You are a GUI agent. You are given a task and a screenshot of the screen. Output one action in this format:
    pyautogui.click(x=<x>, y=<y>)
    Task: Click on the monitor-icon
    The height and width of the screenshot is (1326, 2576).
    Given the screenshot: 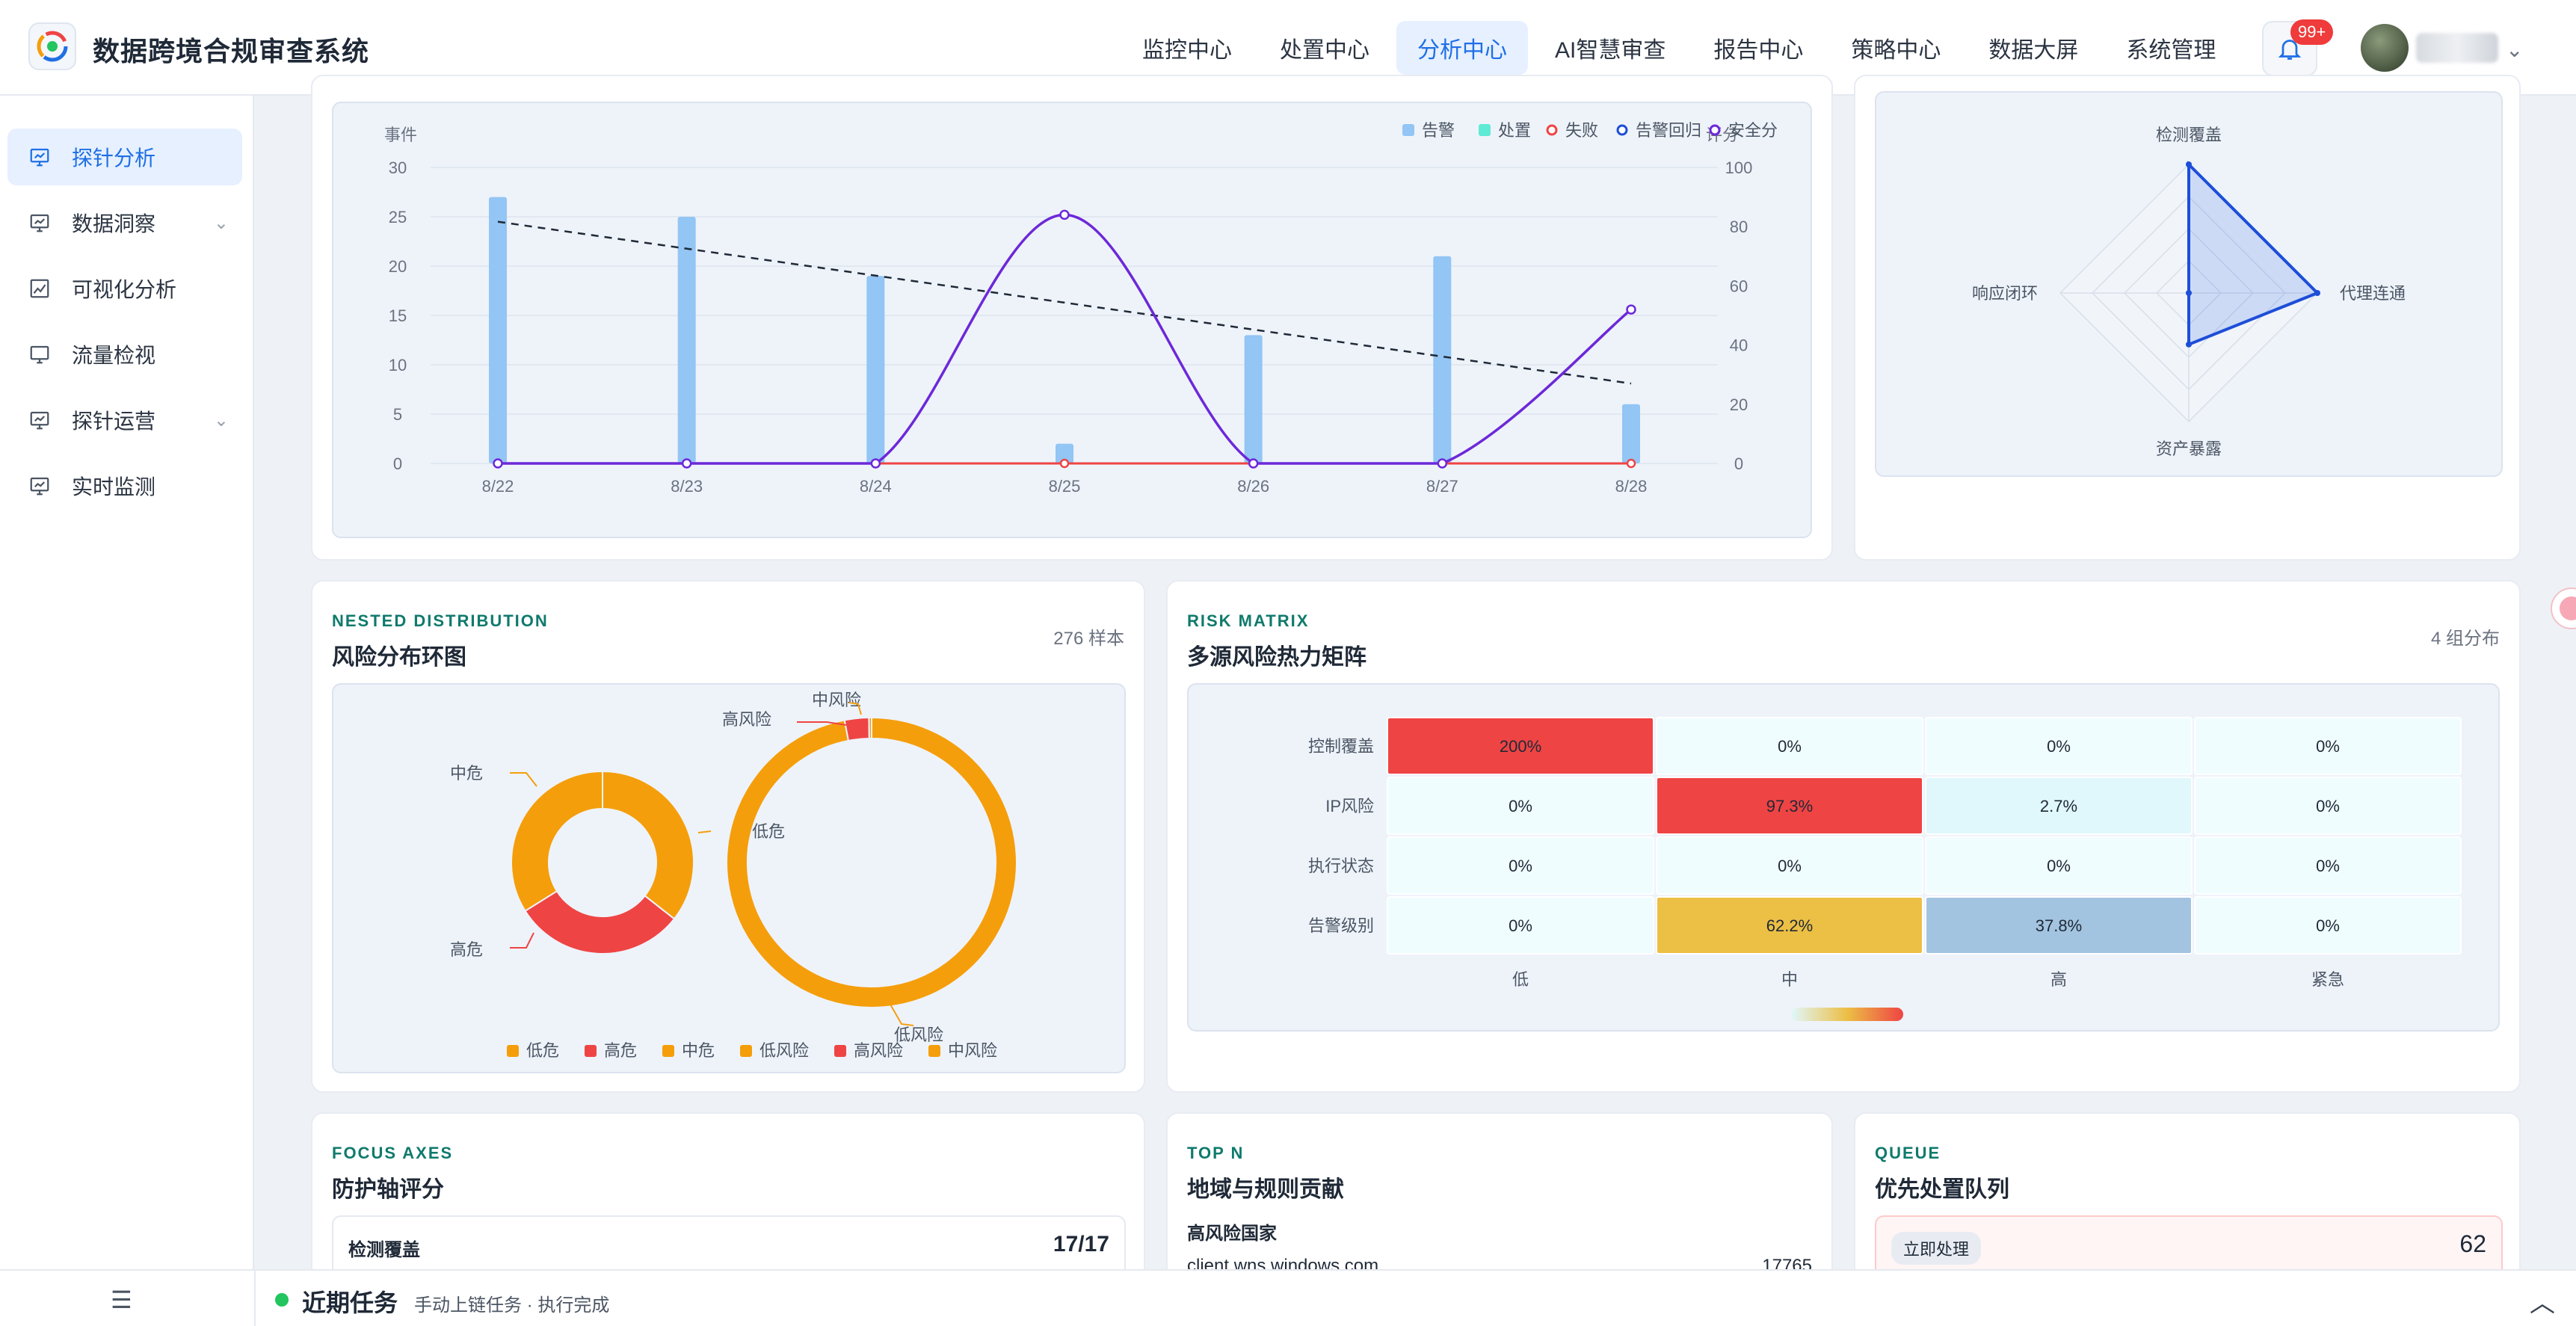 What is the action you would take?
    pyautogui.click(x=39, y=354)
    